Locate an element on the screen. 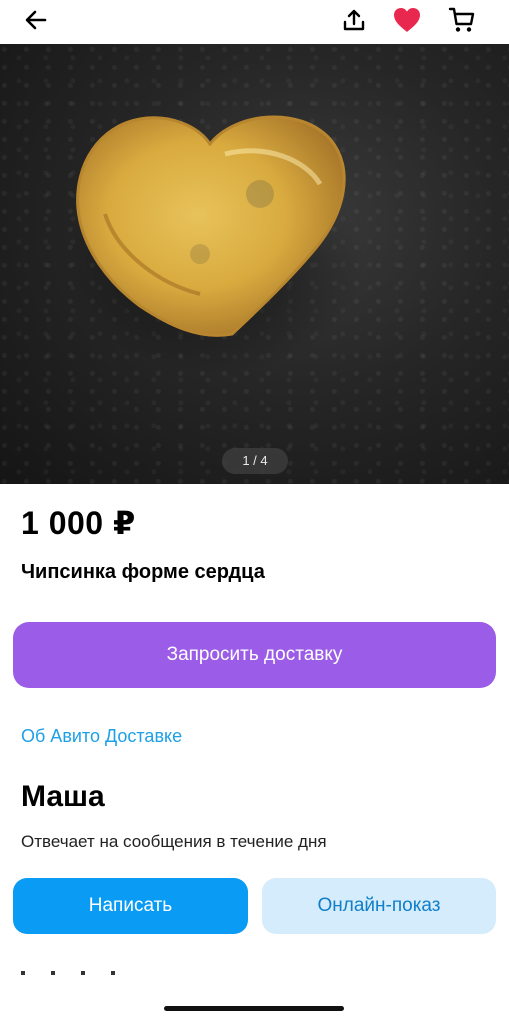 The width and height of the screenshot is (509, 1024). heart-filled-icon is located at coordinates (407, 20).